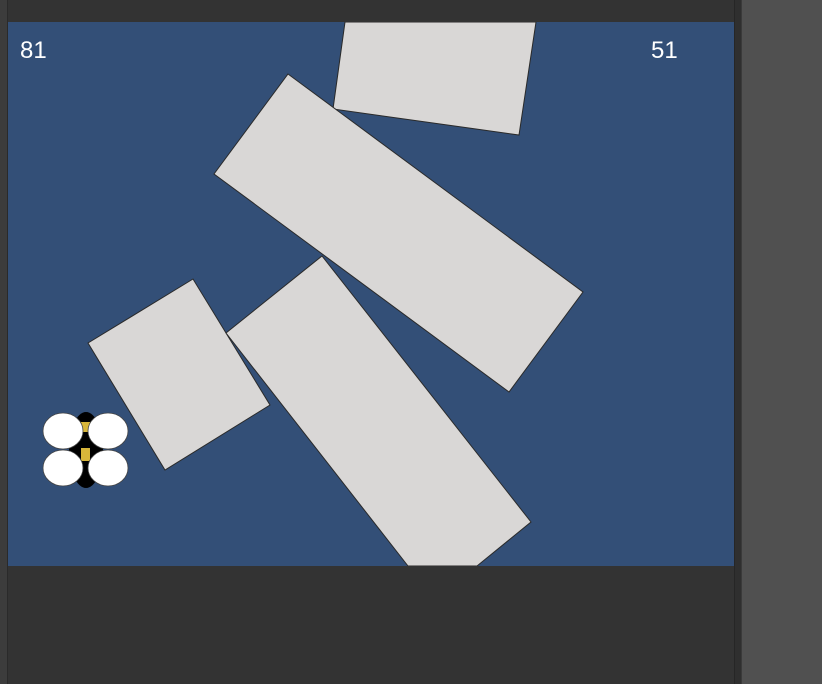 The image size is (822, 684). Describe the element at coordinates (4, 342) in the screenshot. I see `window-left-edge` at that location.